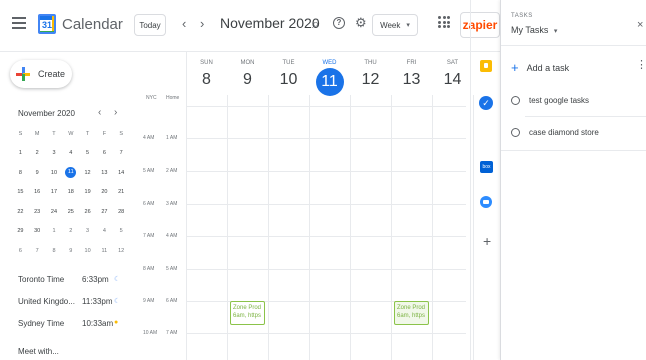  I want to click on day-number: 8, so click(206, 80).